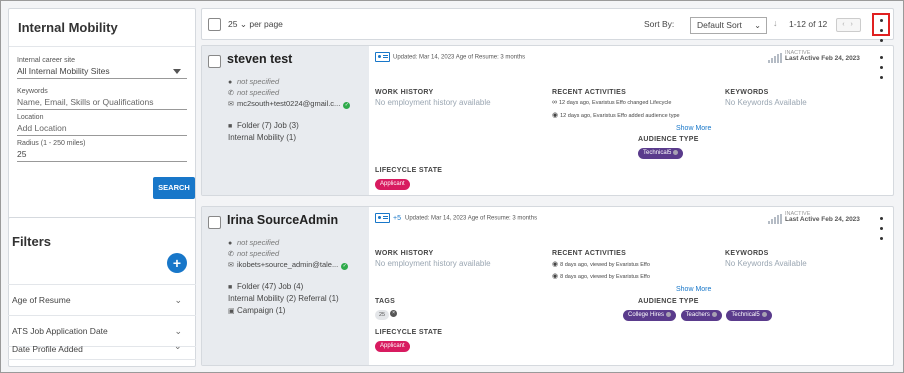  Describe the element at coordinates (555, 115) in the screenshot. I see `audience-icon: ◉` at that location.